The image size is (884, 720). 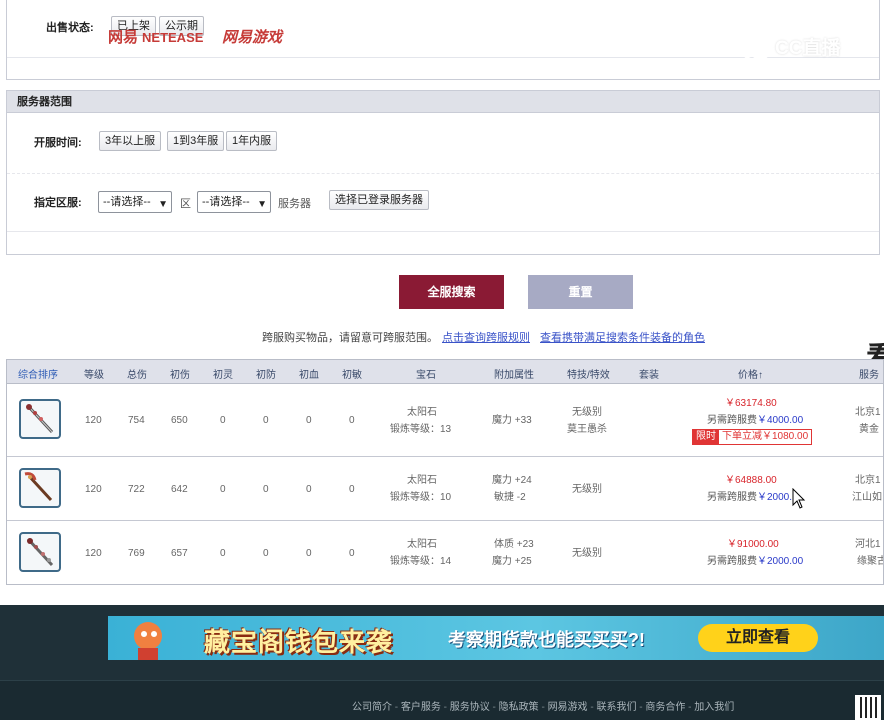 What do you see at coordinates (299, 642) in the screenshot?
I see `banner-title: 藏宝阁钱包来袭` at bounding box center [299, 642].